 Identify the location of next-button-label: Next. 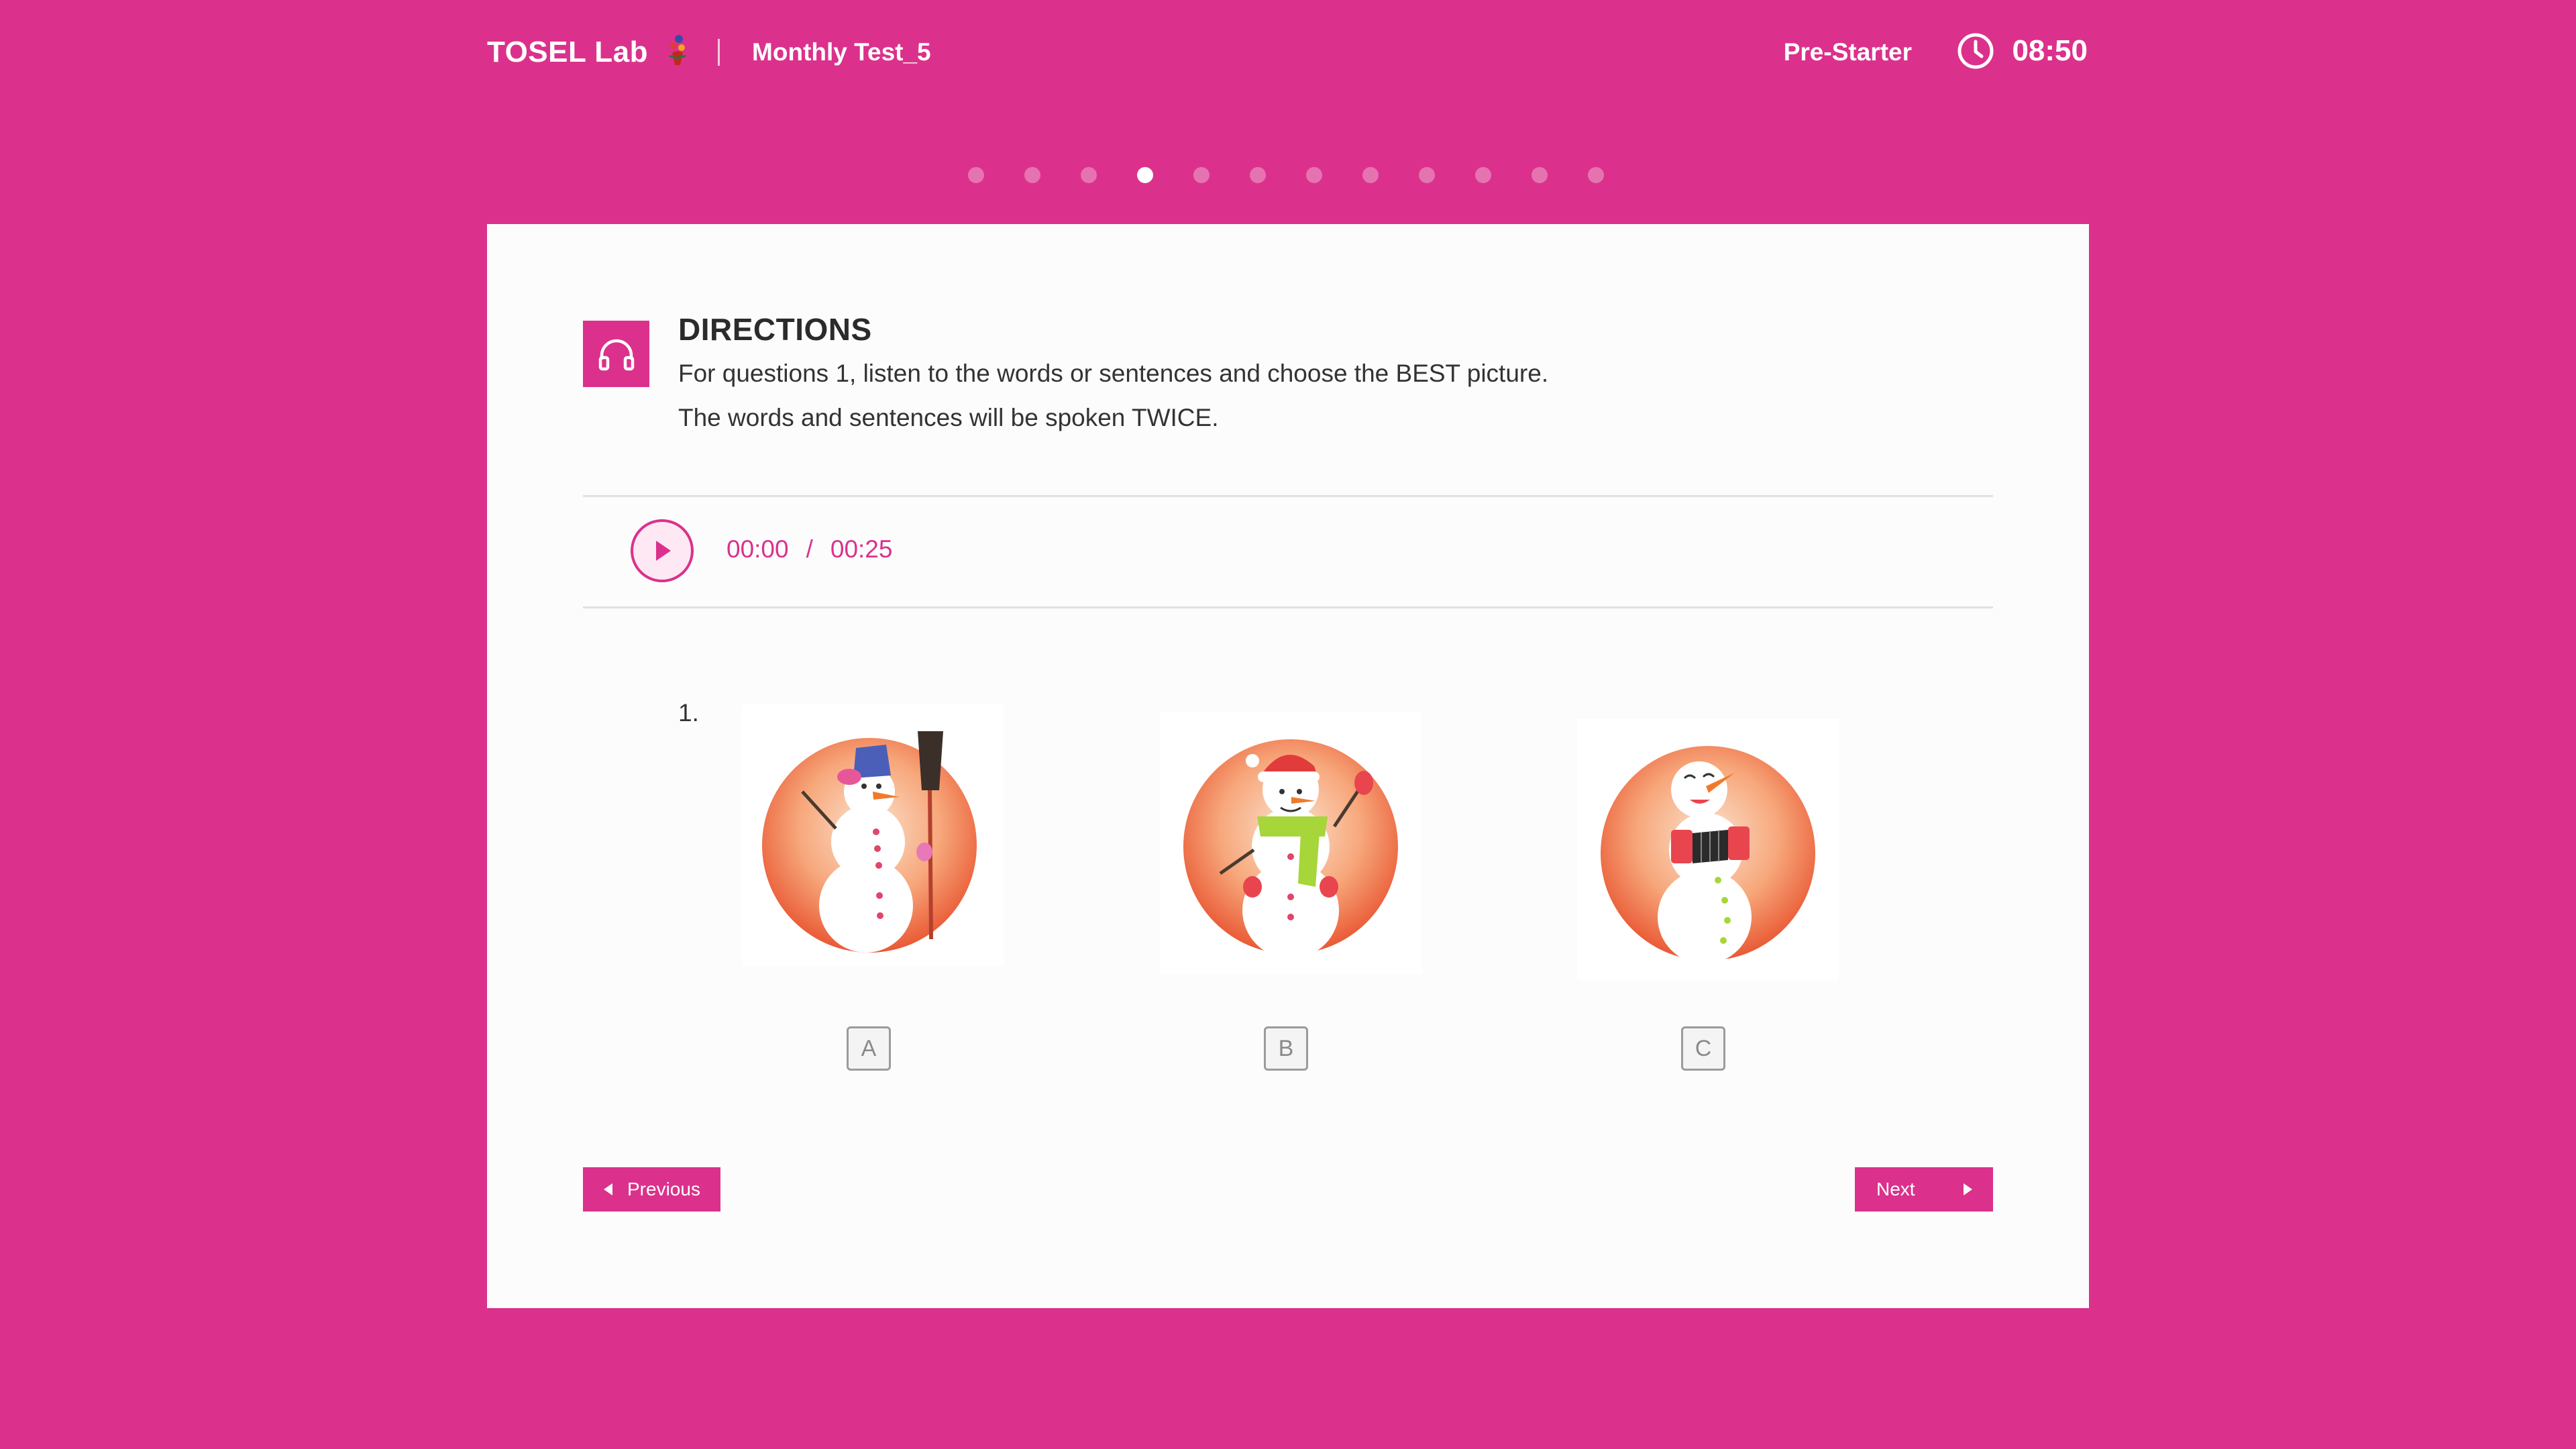
(1895, 1189).